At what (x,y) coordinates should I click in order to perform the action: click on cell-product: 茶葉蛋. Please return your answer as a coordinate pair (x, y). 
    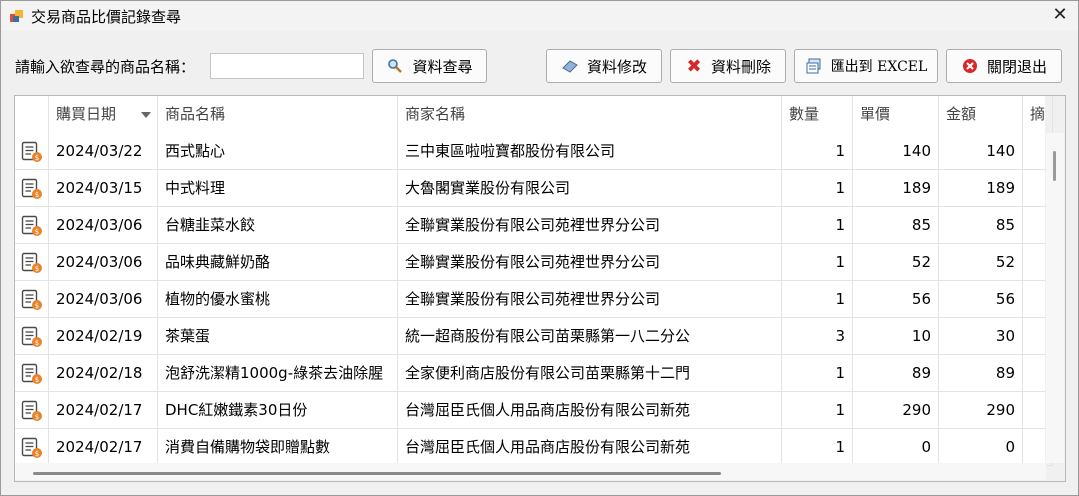
    Looking at the image, I should click on (278, 336).